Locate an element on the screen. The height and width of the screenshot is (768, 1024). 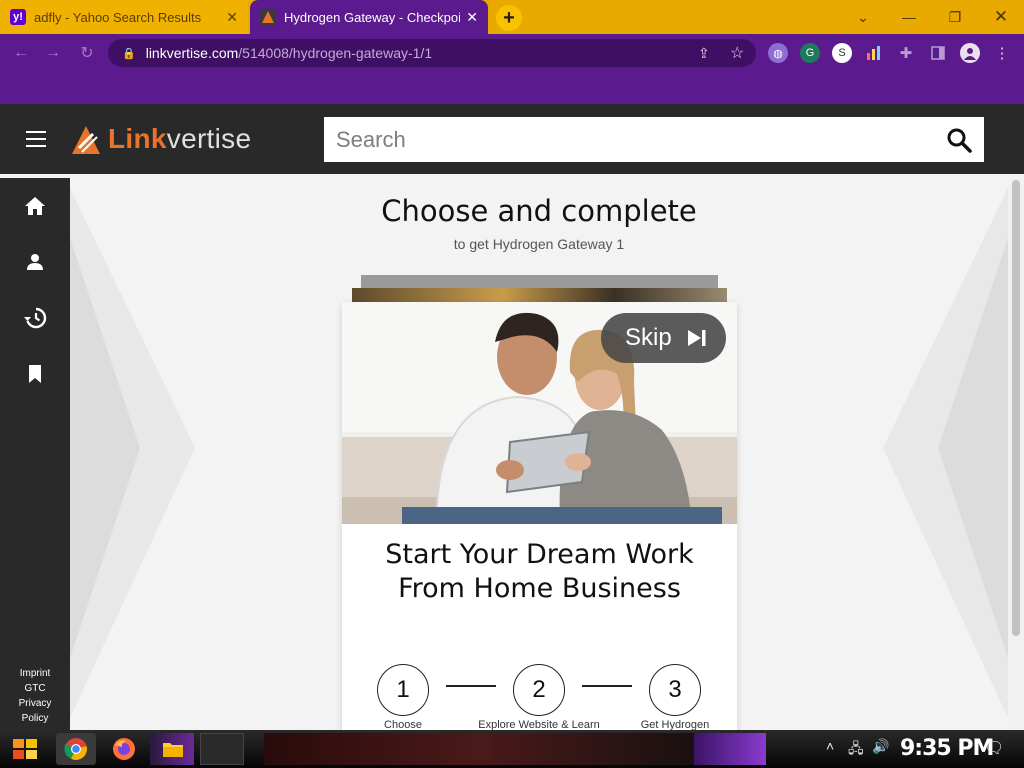
gtc-link: GTC is located at coordinates (35, 688).